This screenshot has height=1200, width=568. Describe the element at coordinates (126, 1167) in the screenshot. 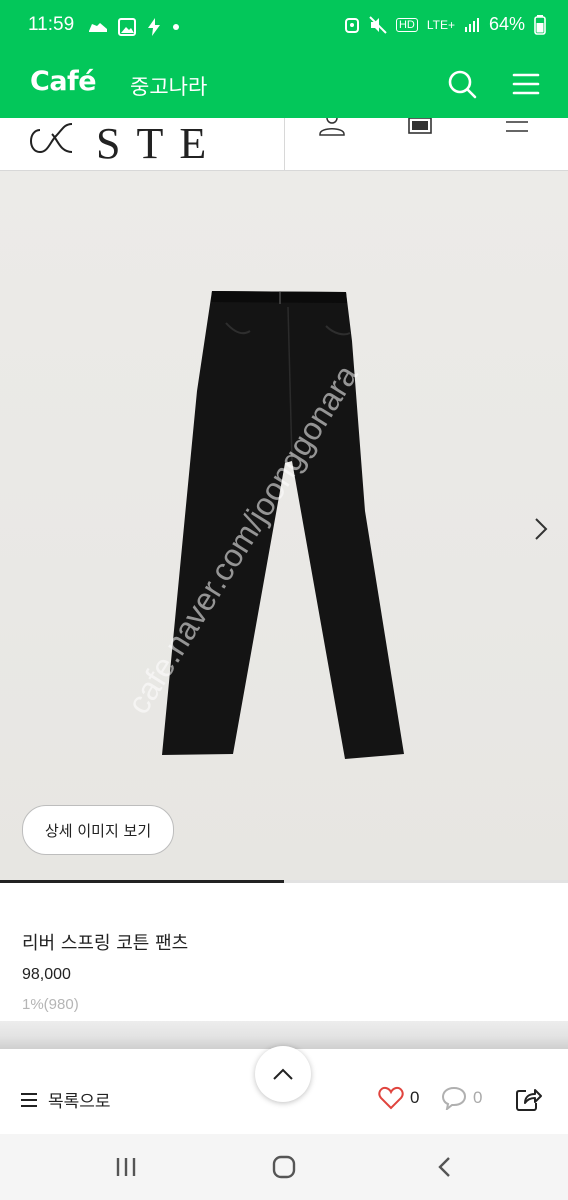

I see `recent-apps-icon` at that location.